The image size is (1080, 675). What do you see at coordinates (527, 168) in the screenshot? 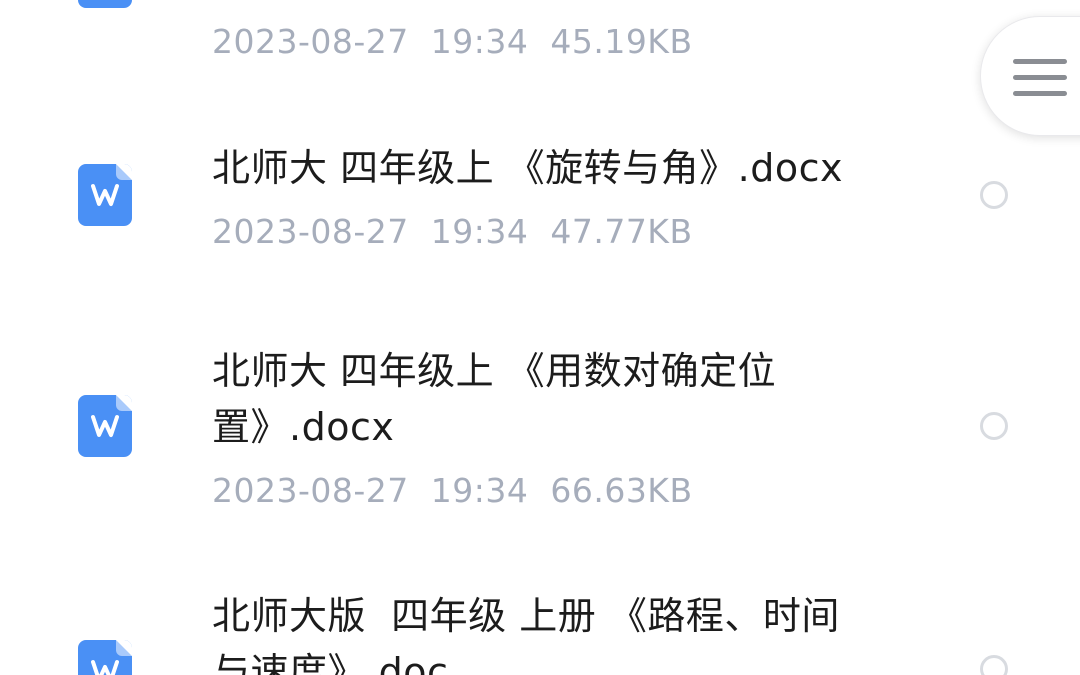
I see `file-name: 北师大 四年级上 《旋转与角》.docx` at bounding box center [527, 168].